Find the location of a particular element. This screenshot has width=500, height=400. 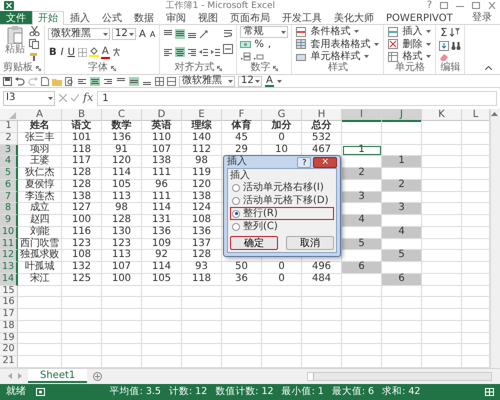

row-header: 9 is located at coordinates (9, 221).